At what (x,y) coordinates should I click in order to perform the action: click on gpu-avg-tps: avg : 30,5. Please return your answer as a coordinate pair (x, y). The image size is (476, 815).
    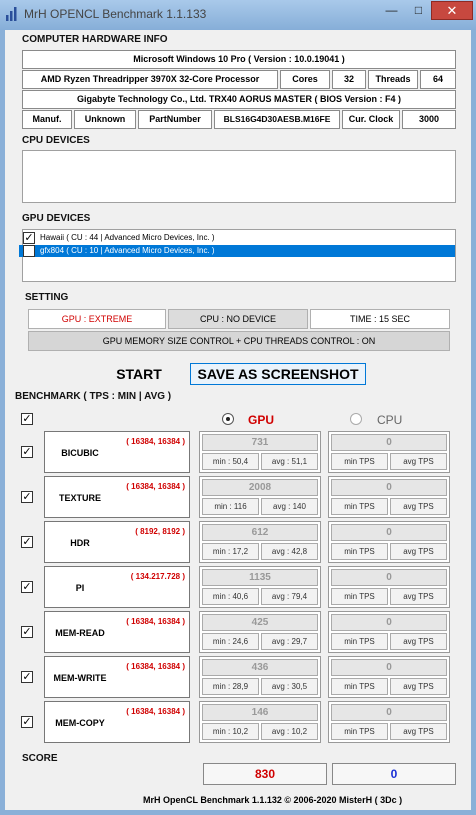
    Looking at the image, I should click on (289, 686).